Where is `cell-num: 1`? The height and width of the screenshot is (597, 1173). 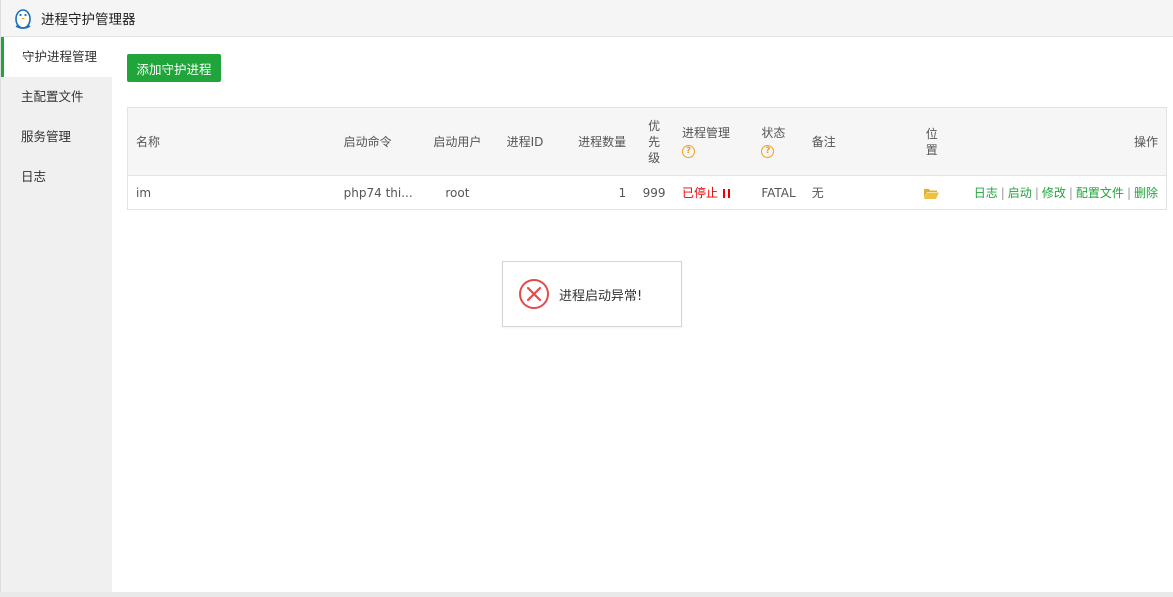 cell-num: 1 is located at coordinates (622, 192).